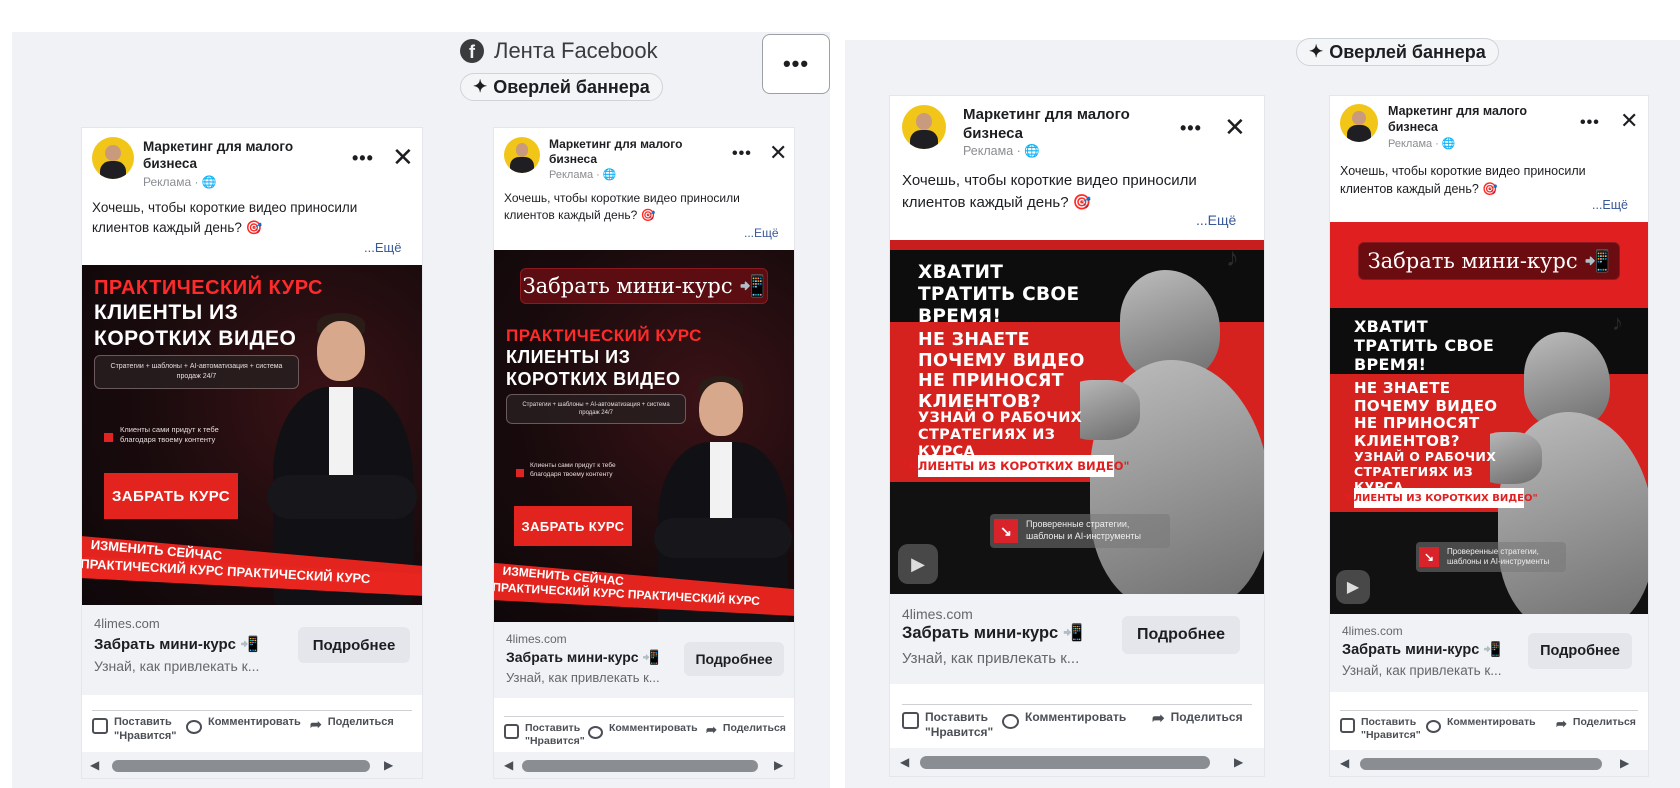 The image size is (1680, 788). I want to click on overlay-pill-right: ✦ Оверлей баннера, so click(1397, 52).